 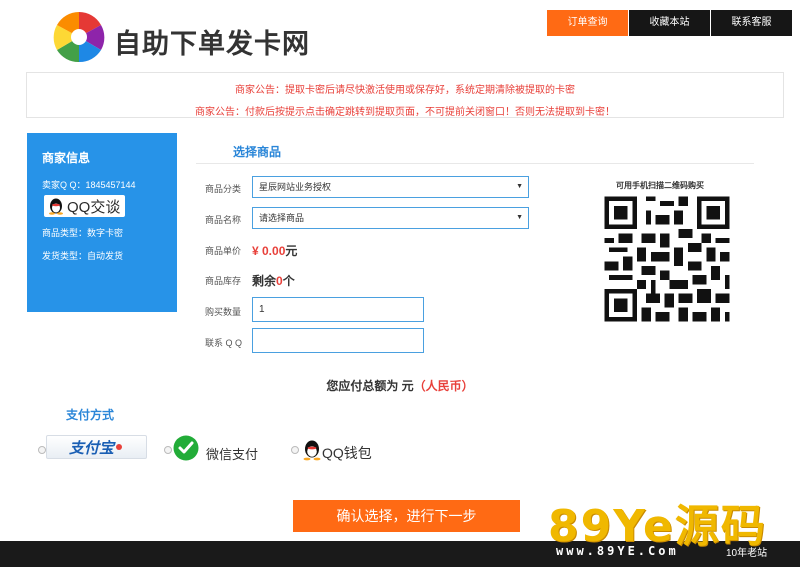 What do you see at coordinates (295, 450) in the screenshot?
I see `qq-wallet-radio` at bounding box center [295, 450].